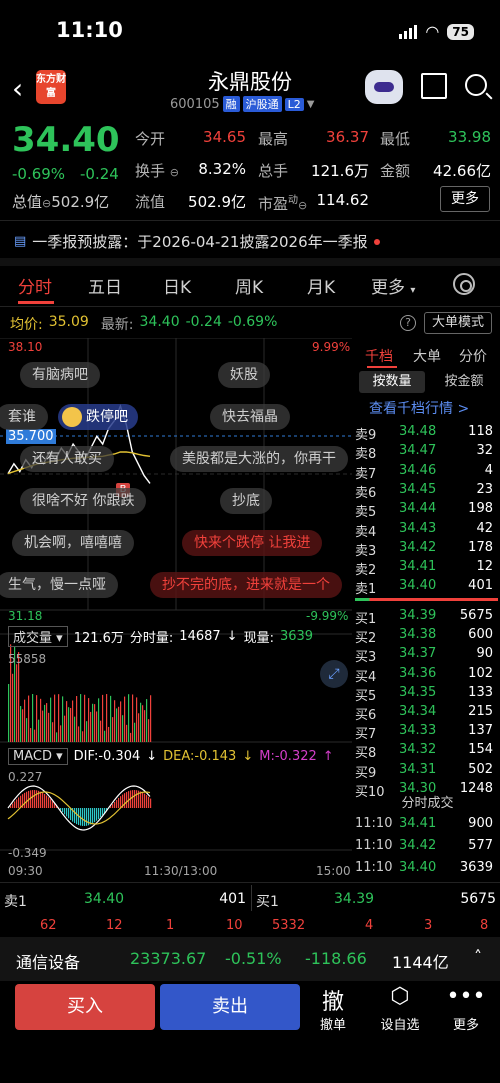 This screenshot has height=1083, width=500. I want to click on limit-down-tag: 跌停吧, so click(98, 417).